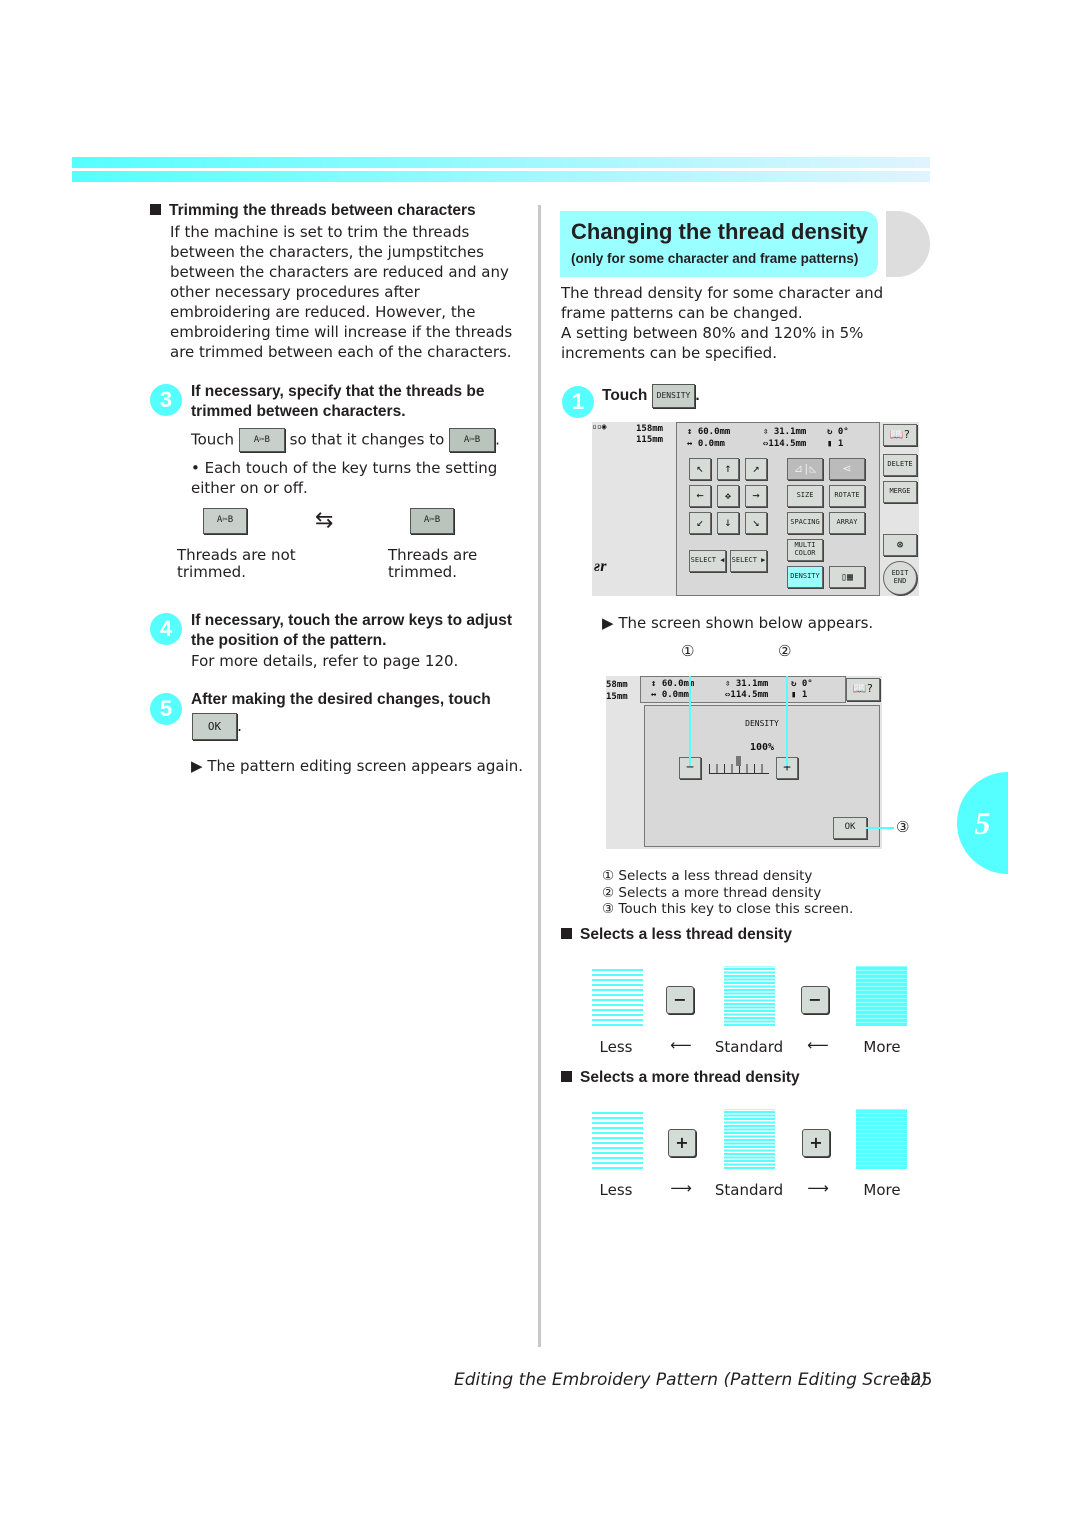  Describe the element at coordinates (673, 396) in the screenshot. I see `density-key: DENSITY` at that location.